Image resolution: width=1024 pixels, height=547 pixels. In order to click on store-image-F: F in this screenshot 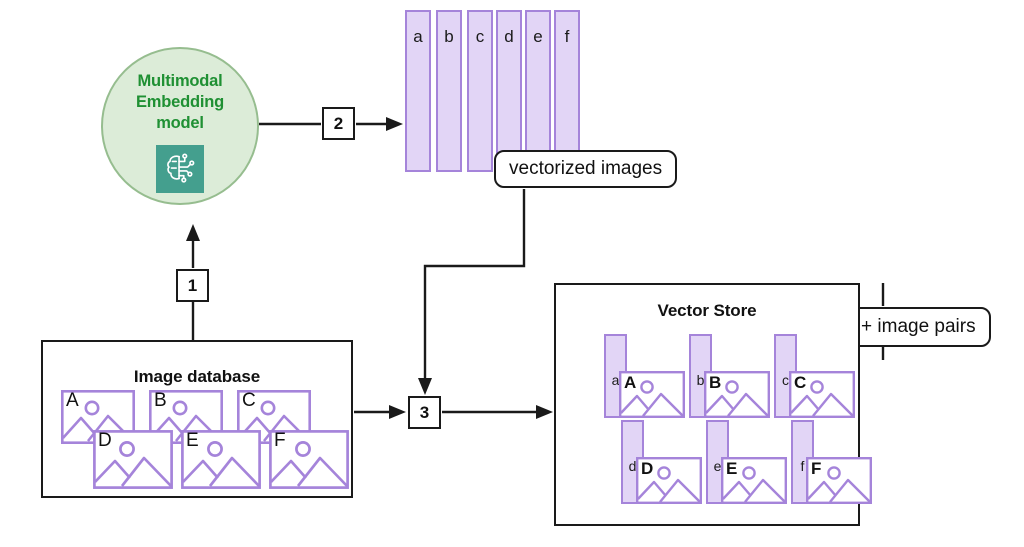, I will do `click(839, 480)`.